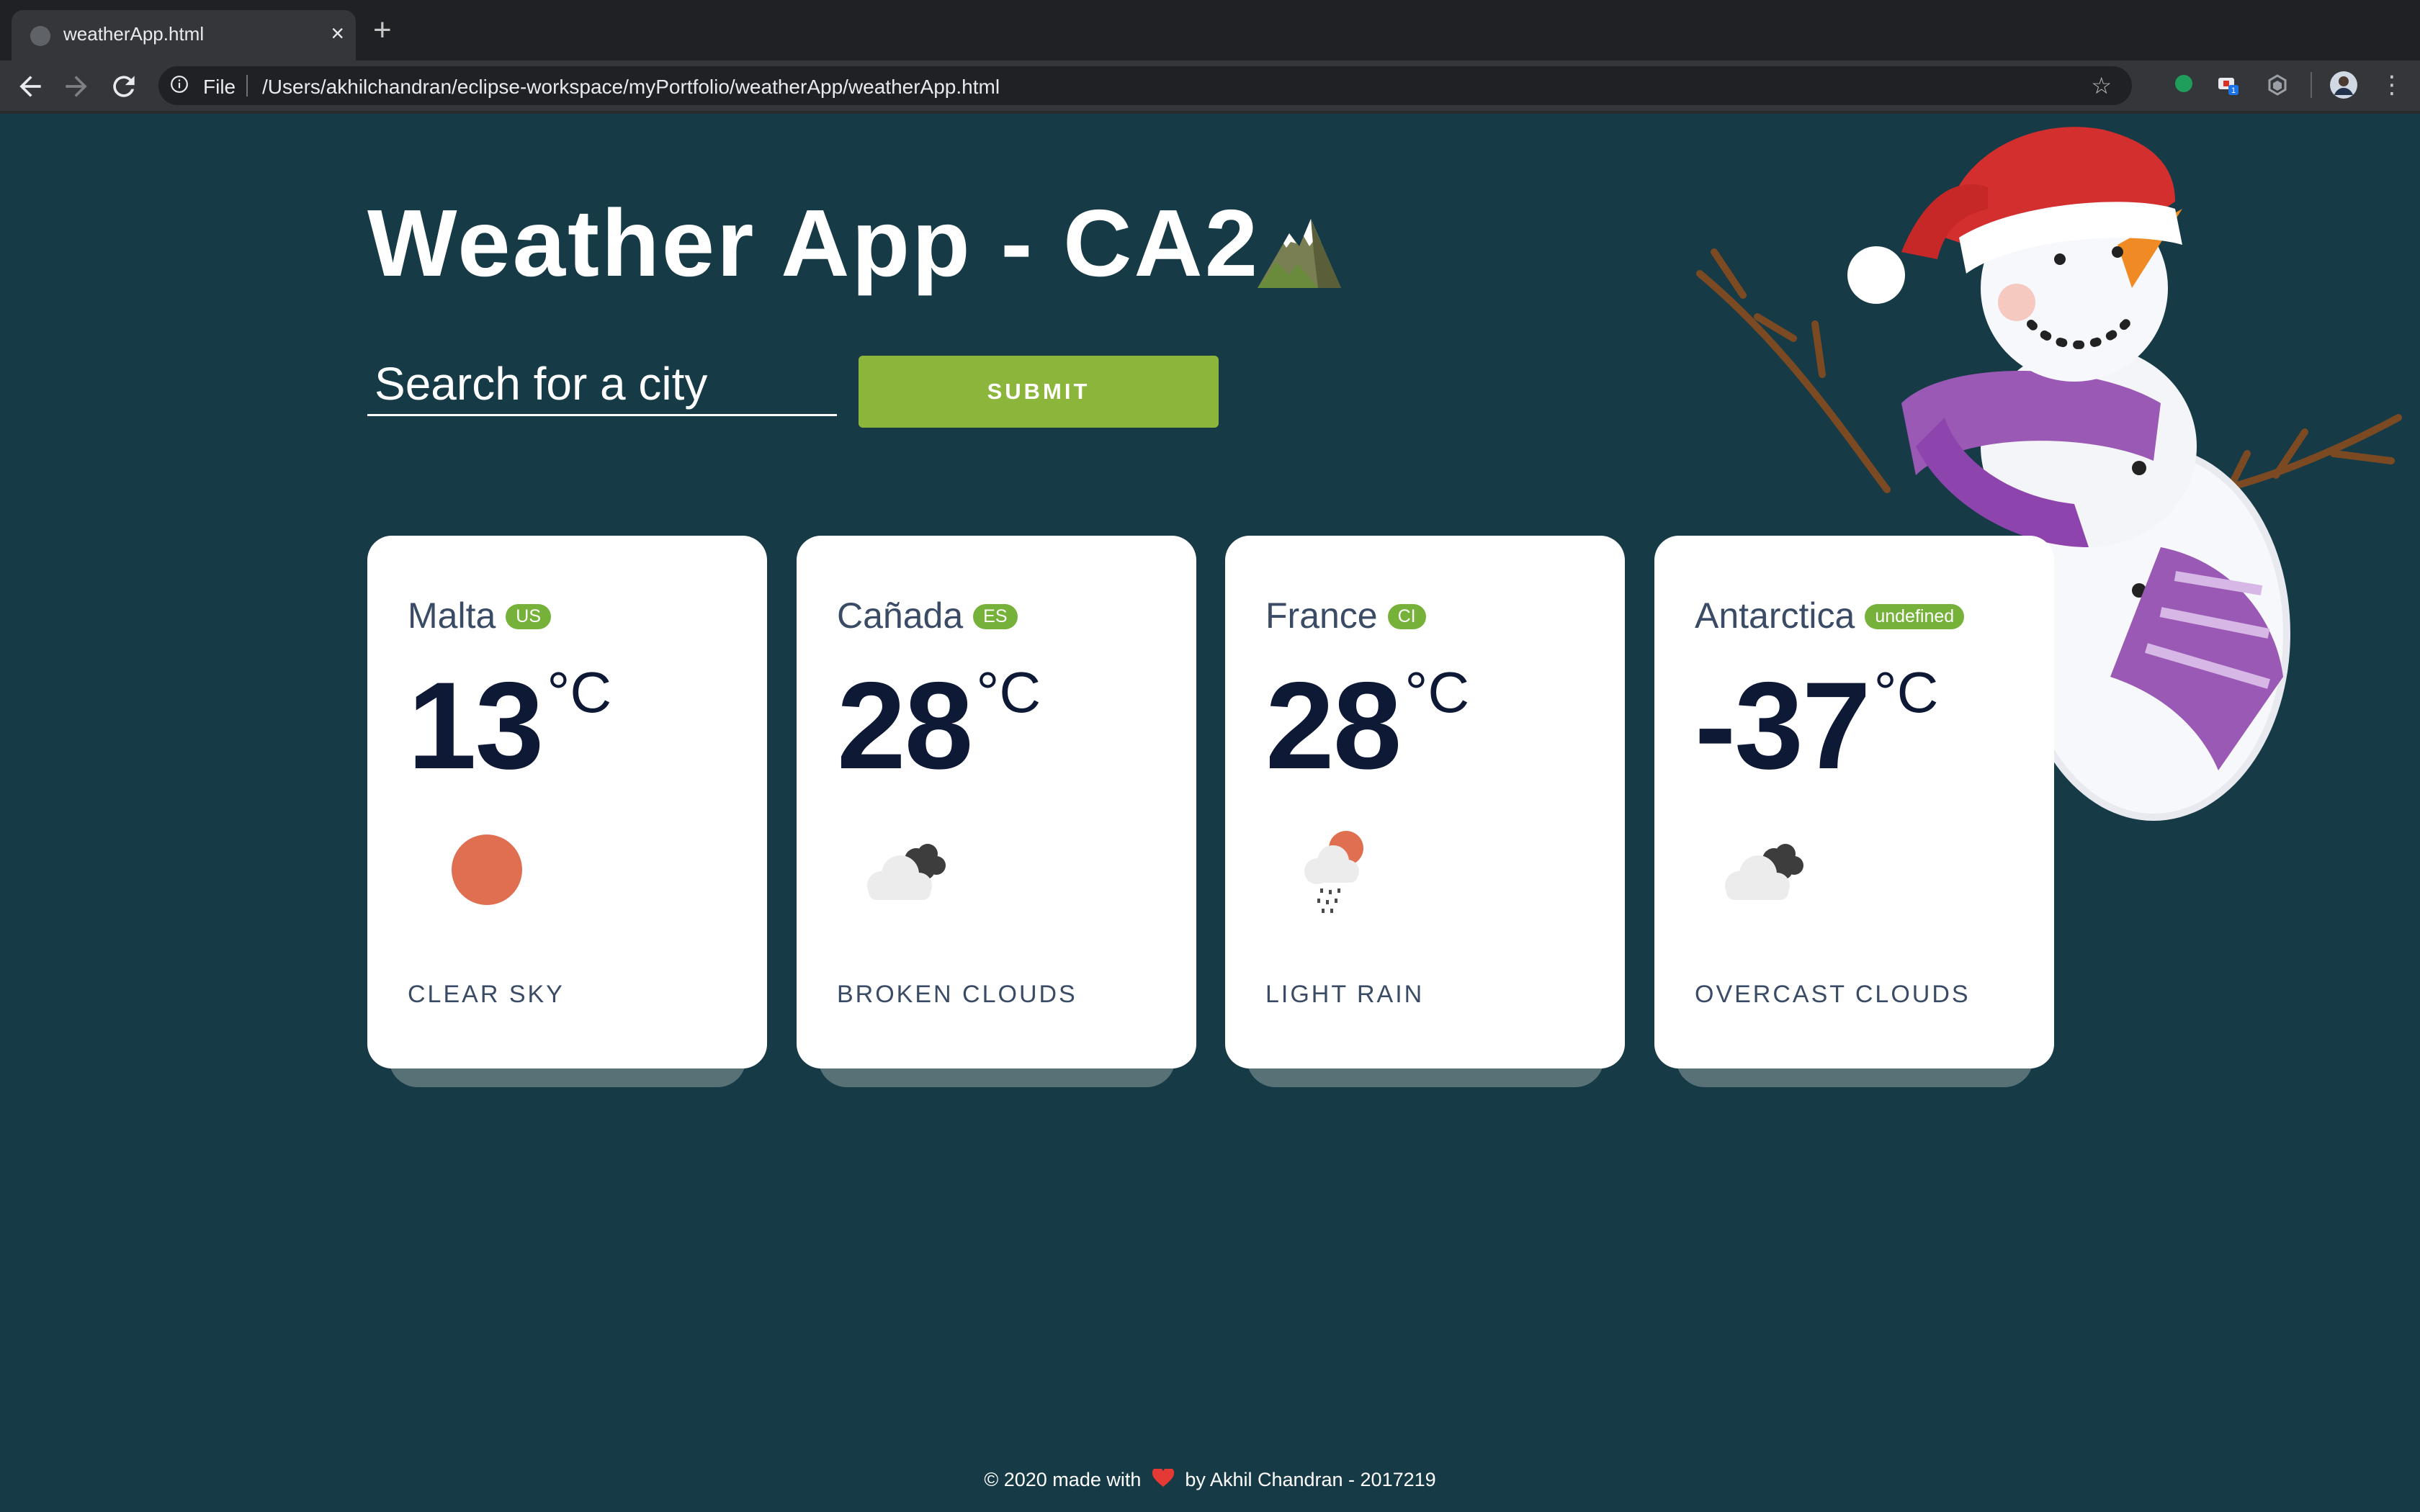 The image size is (2420, 1512). I want to click on close-tab-icon: ×, so click(337, 33).